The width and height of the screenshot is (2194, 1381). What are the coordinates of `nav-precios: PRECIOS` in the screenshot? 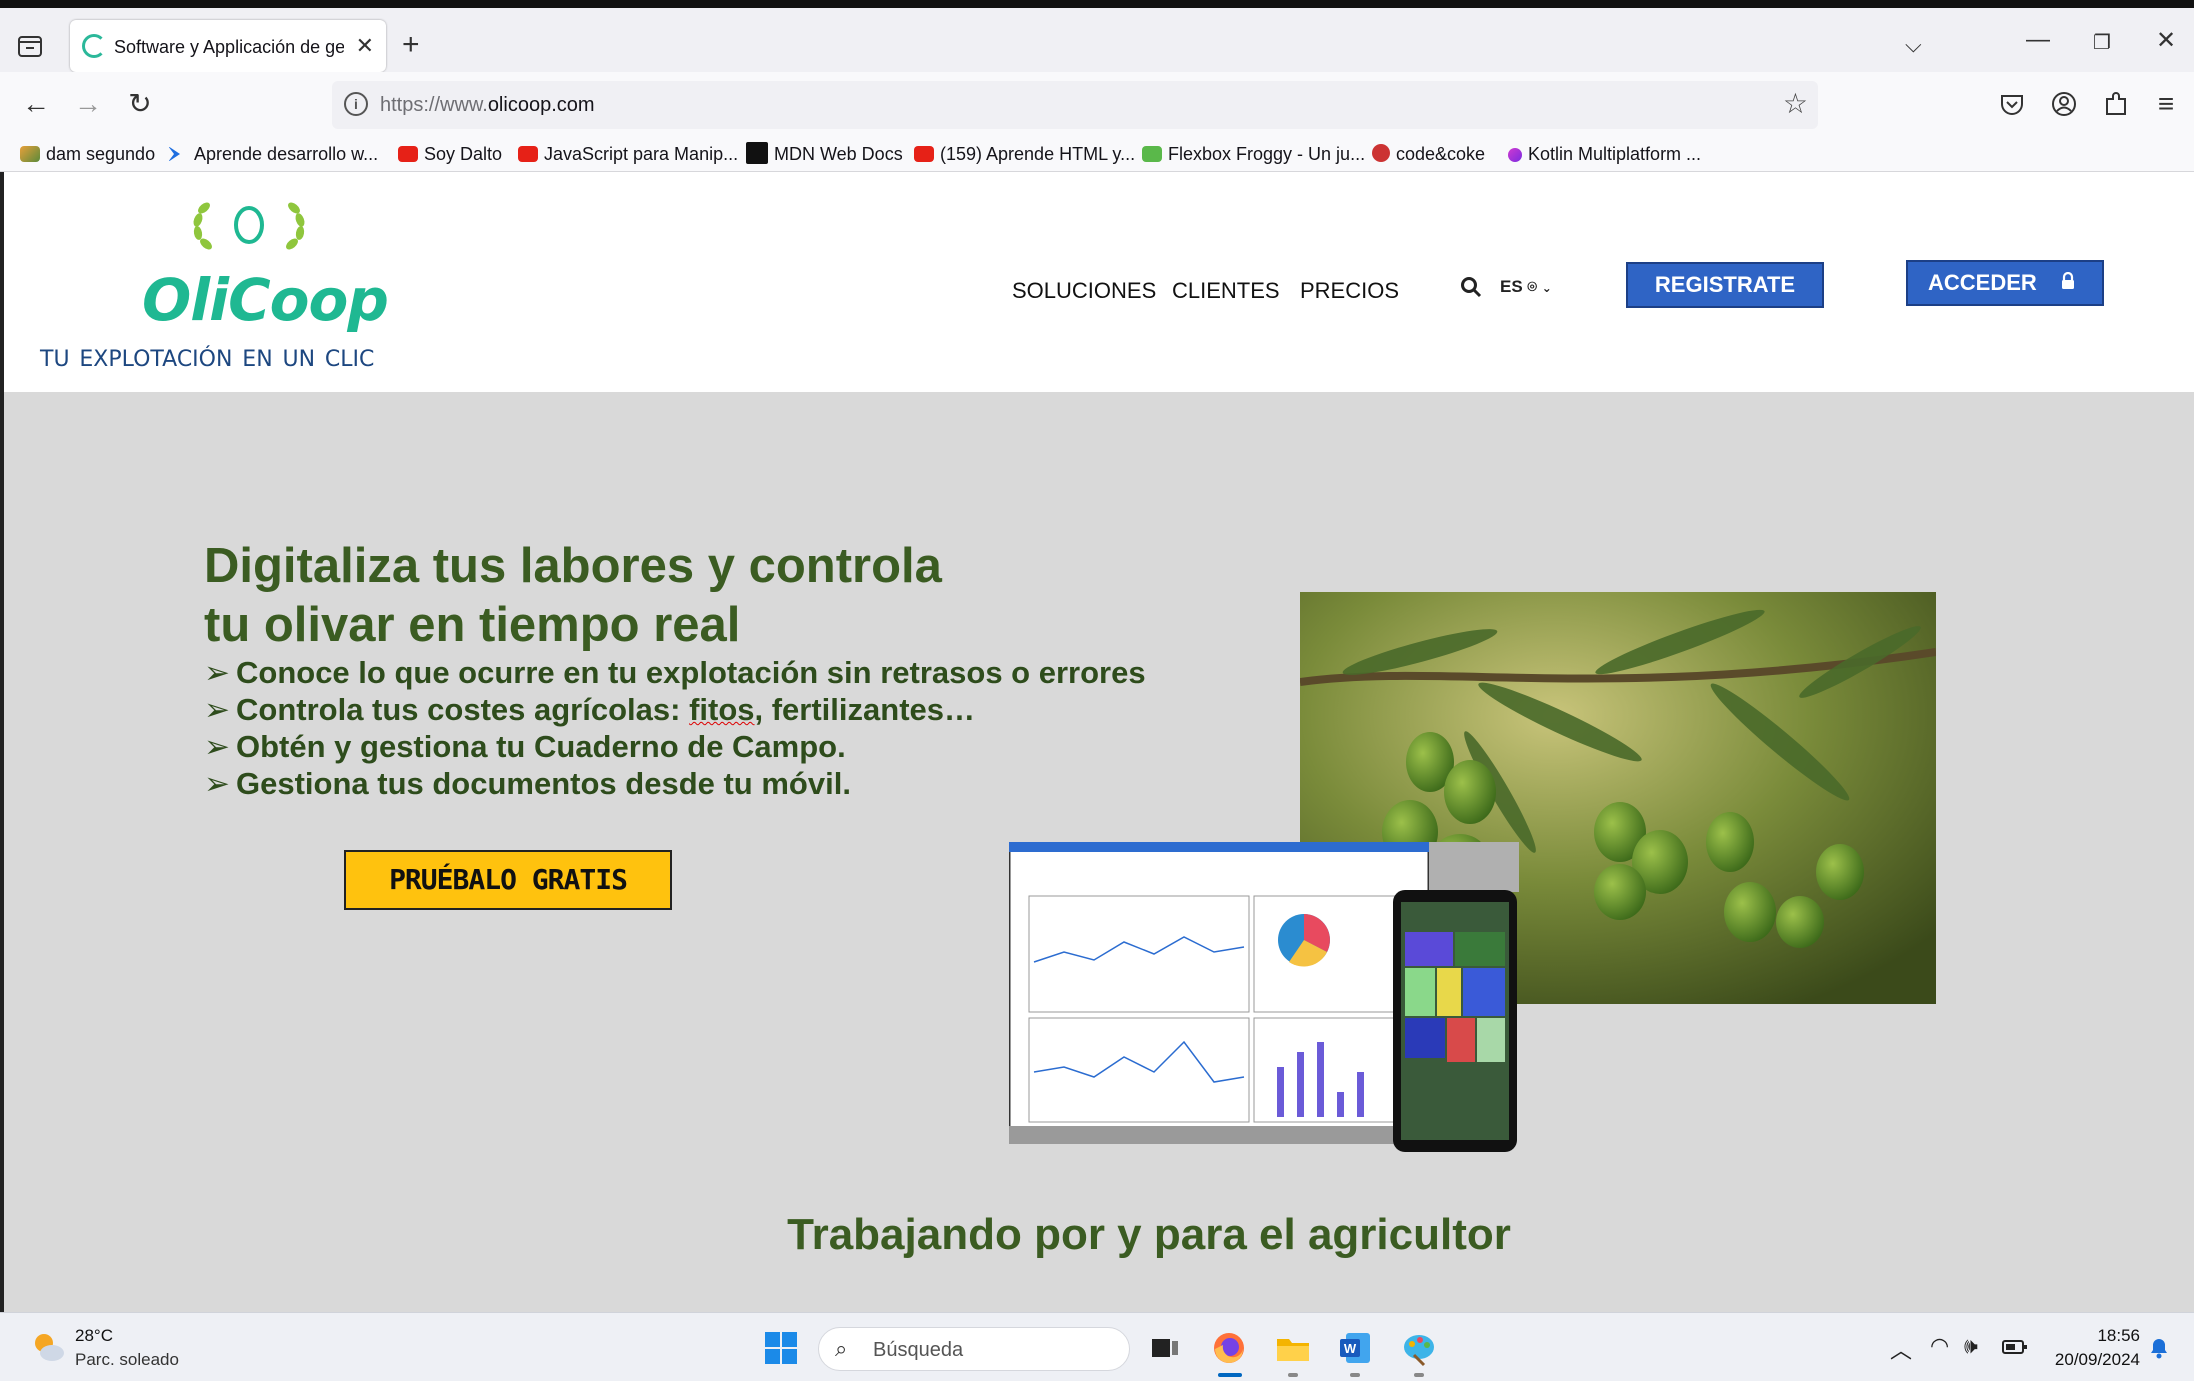 It's located at (1349, 291).